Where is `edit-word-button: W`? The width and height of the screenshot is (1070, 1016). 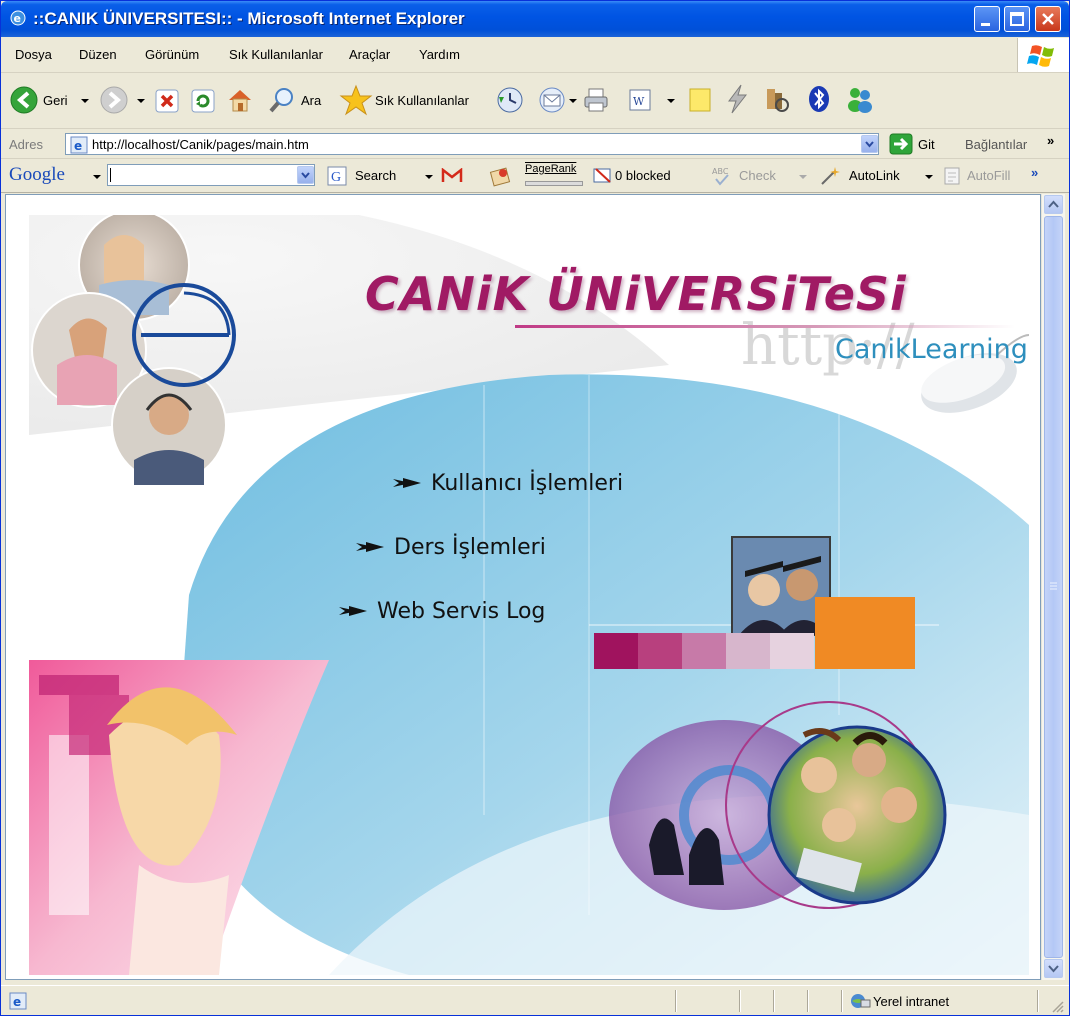
edit-word-button: W is located at coordinates (640, 102).